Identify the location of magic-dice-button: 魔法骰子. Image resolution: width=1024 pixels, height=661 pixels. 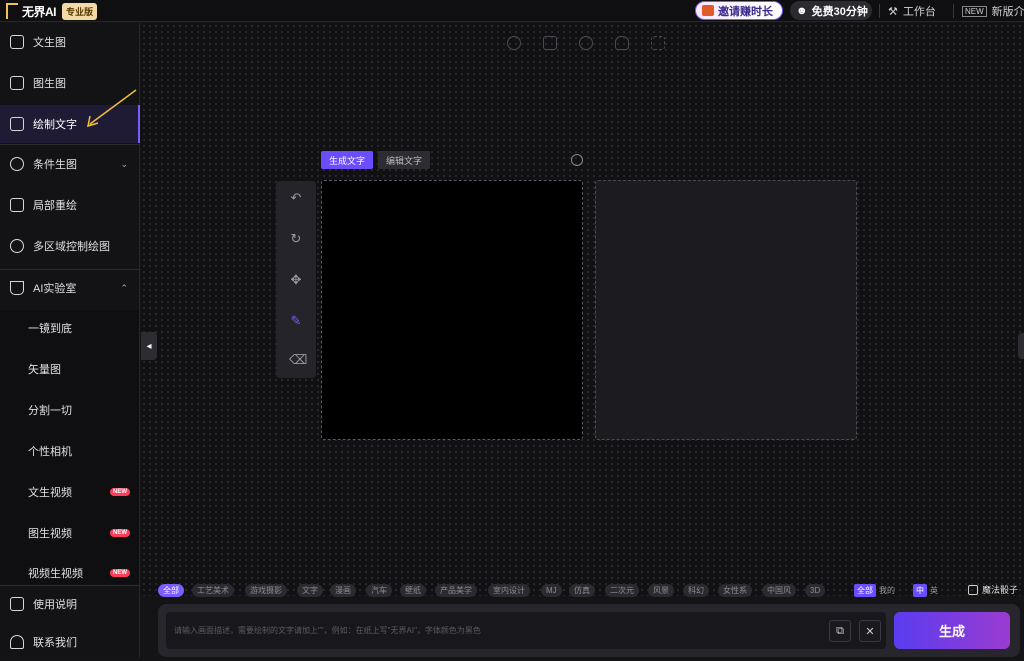
(993, 589).